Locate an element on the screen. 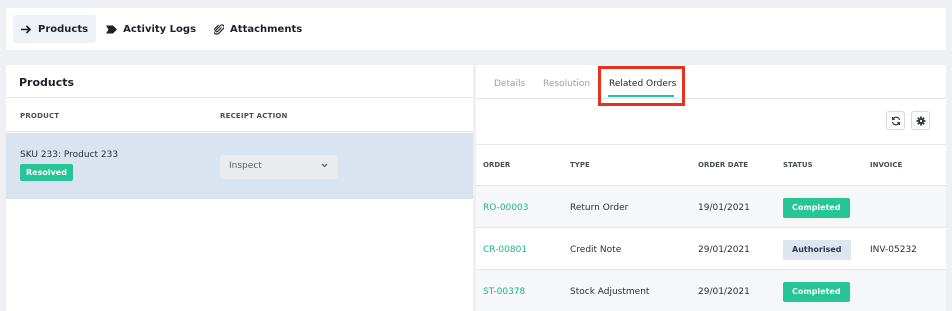 The image size is (952, 311). status-badge-resolved: Resolved is located at coordinates (46, 172).